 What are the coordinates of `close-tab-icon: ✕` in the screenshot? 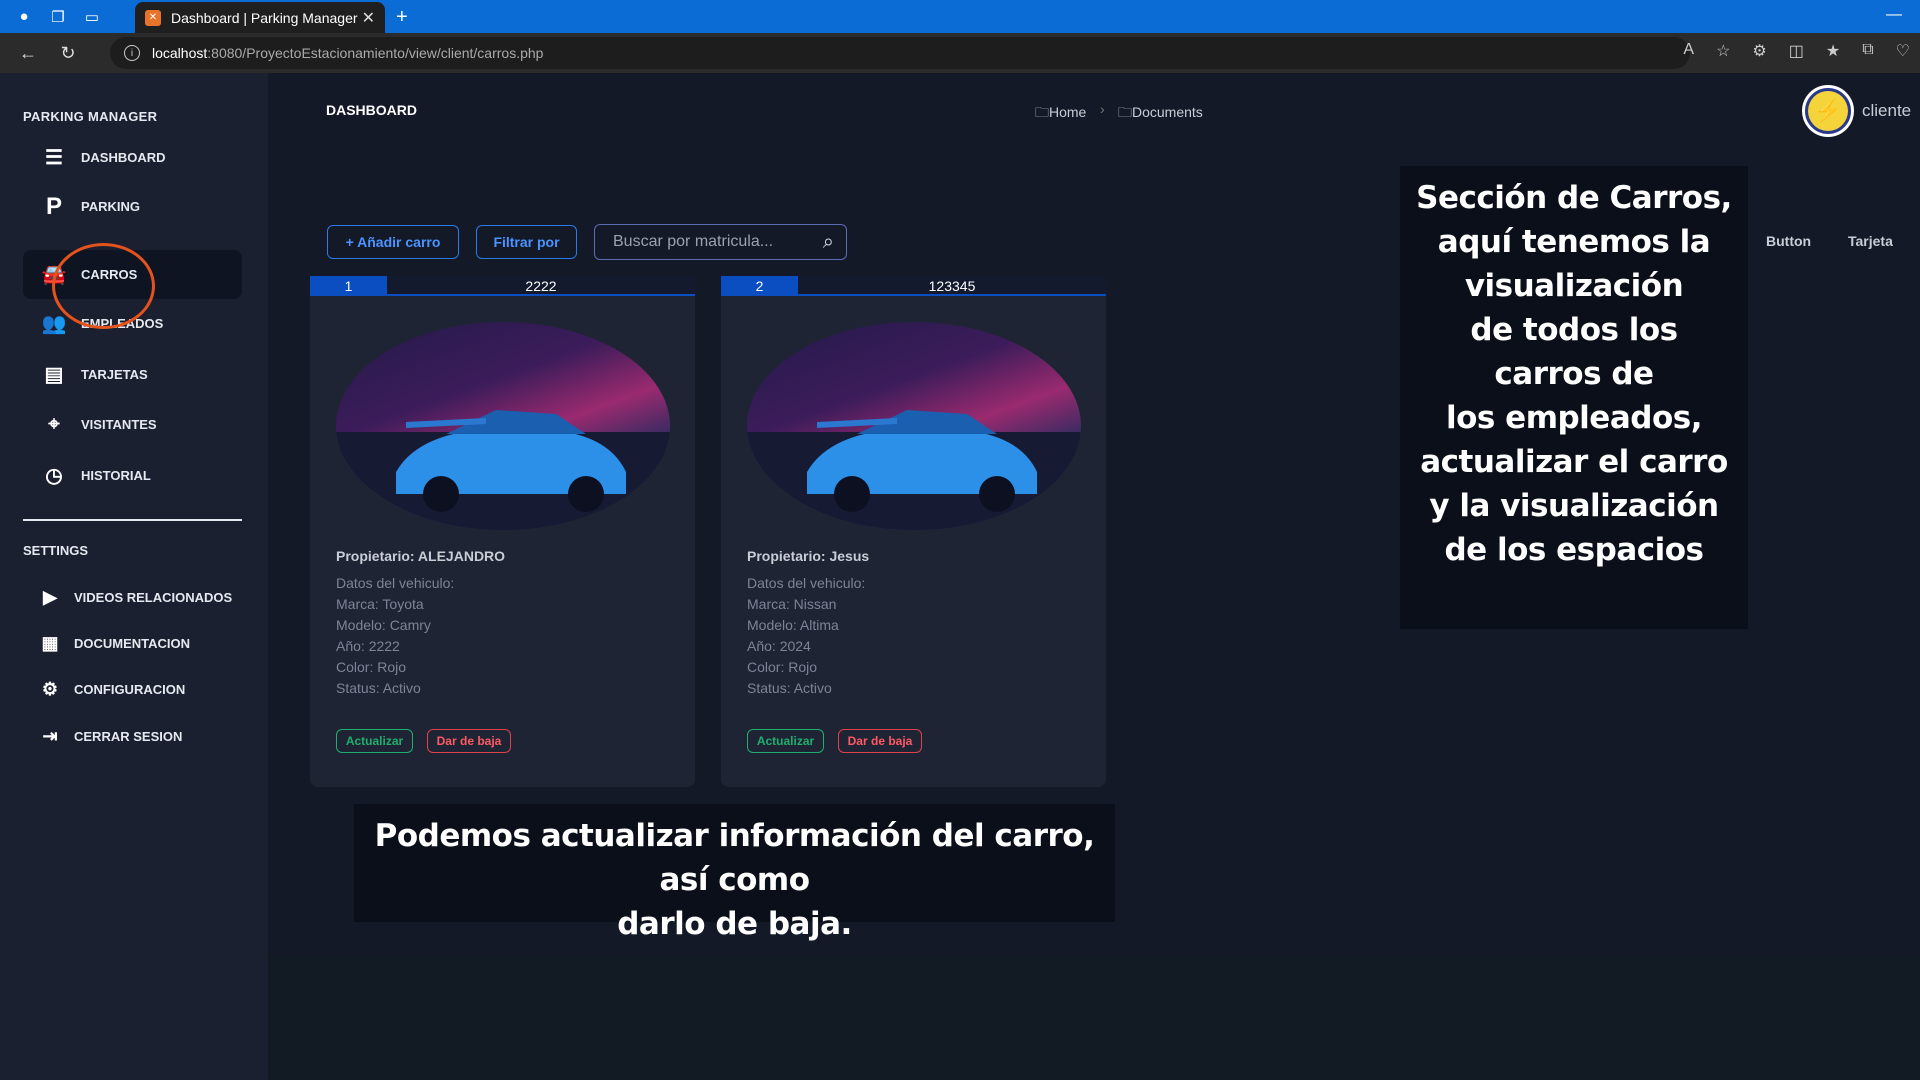 It's located at (368, 18).